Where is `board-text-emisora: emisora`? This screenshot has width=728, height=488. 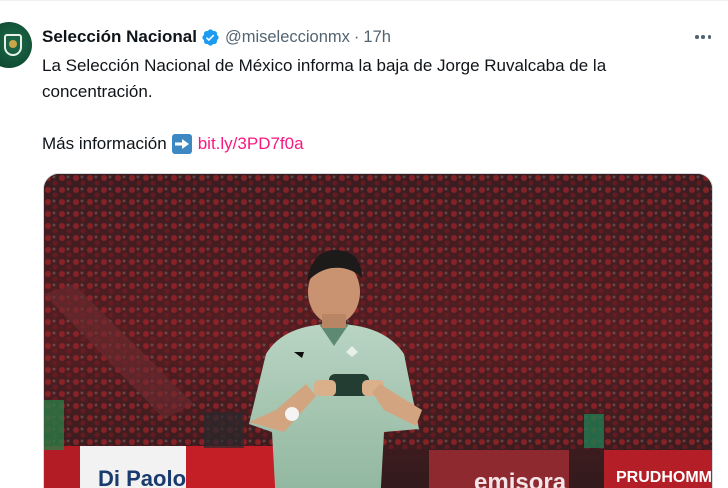 board-text-emisora: emisora is located at coordinates (520, 478).